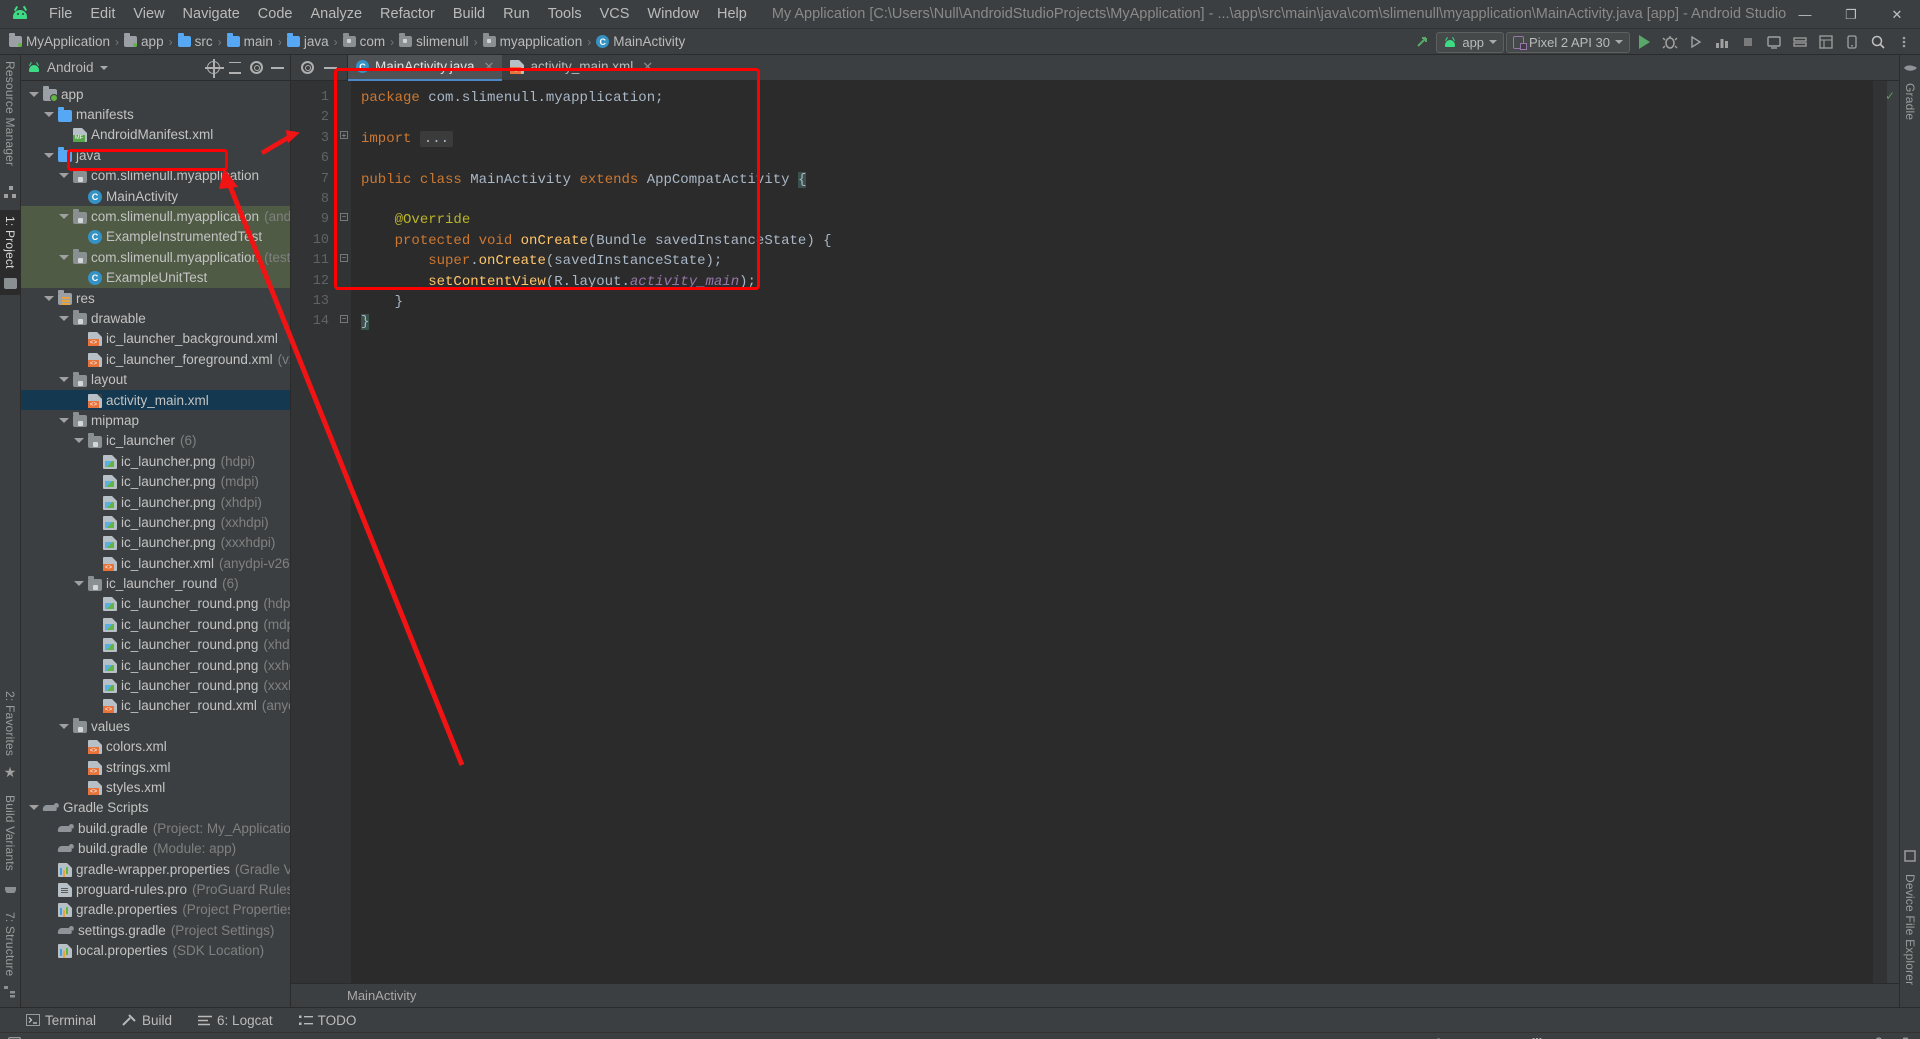 This screenshot has width=1920, height=1039. Describe the element at coordinates (155, 176) in the screenshot. I see `tree-item: com.slimenull.myapplication` at that location.